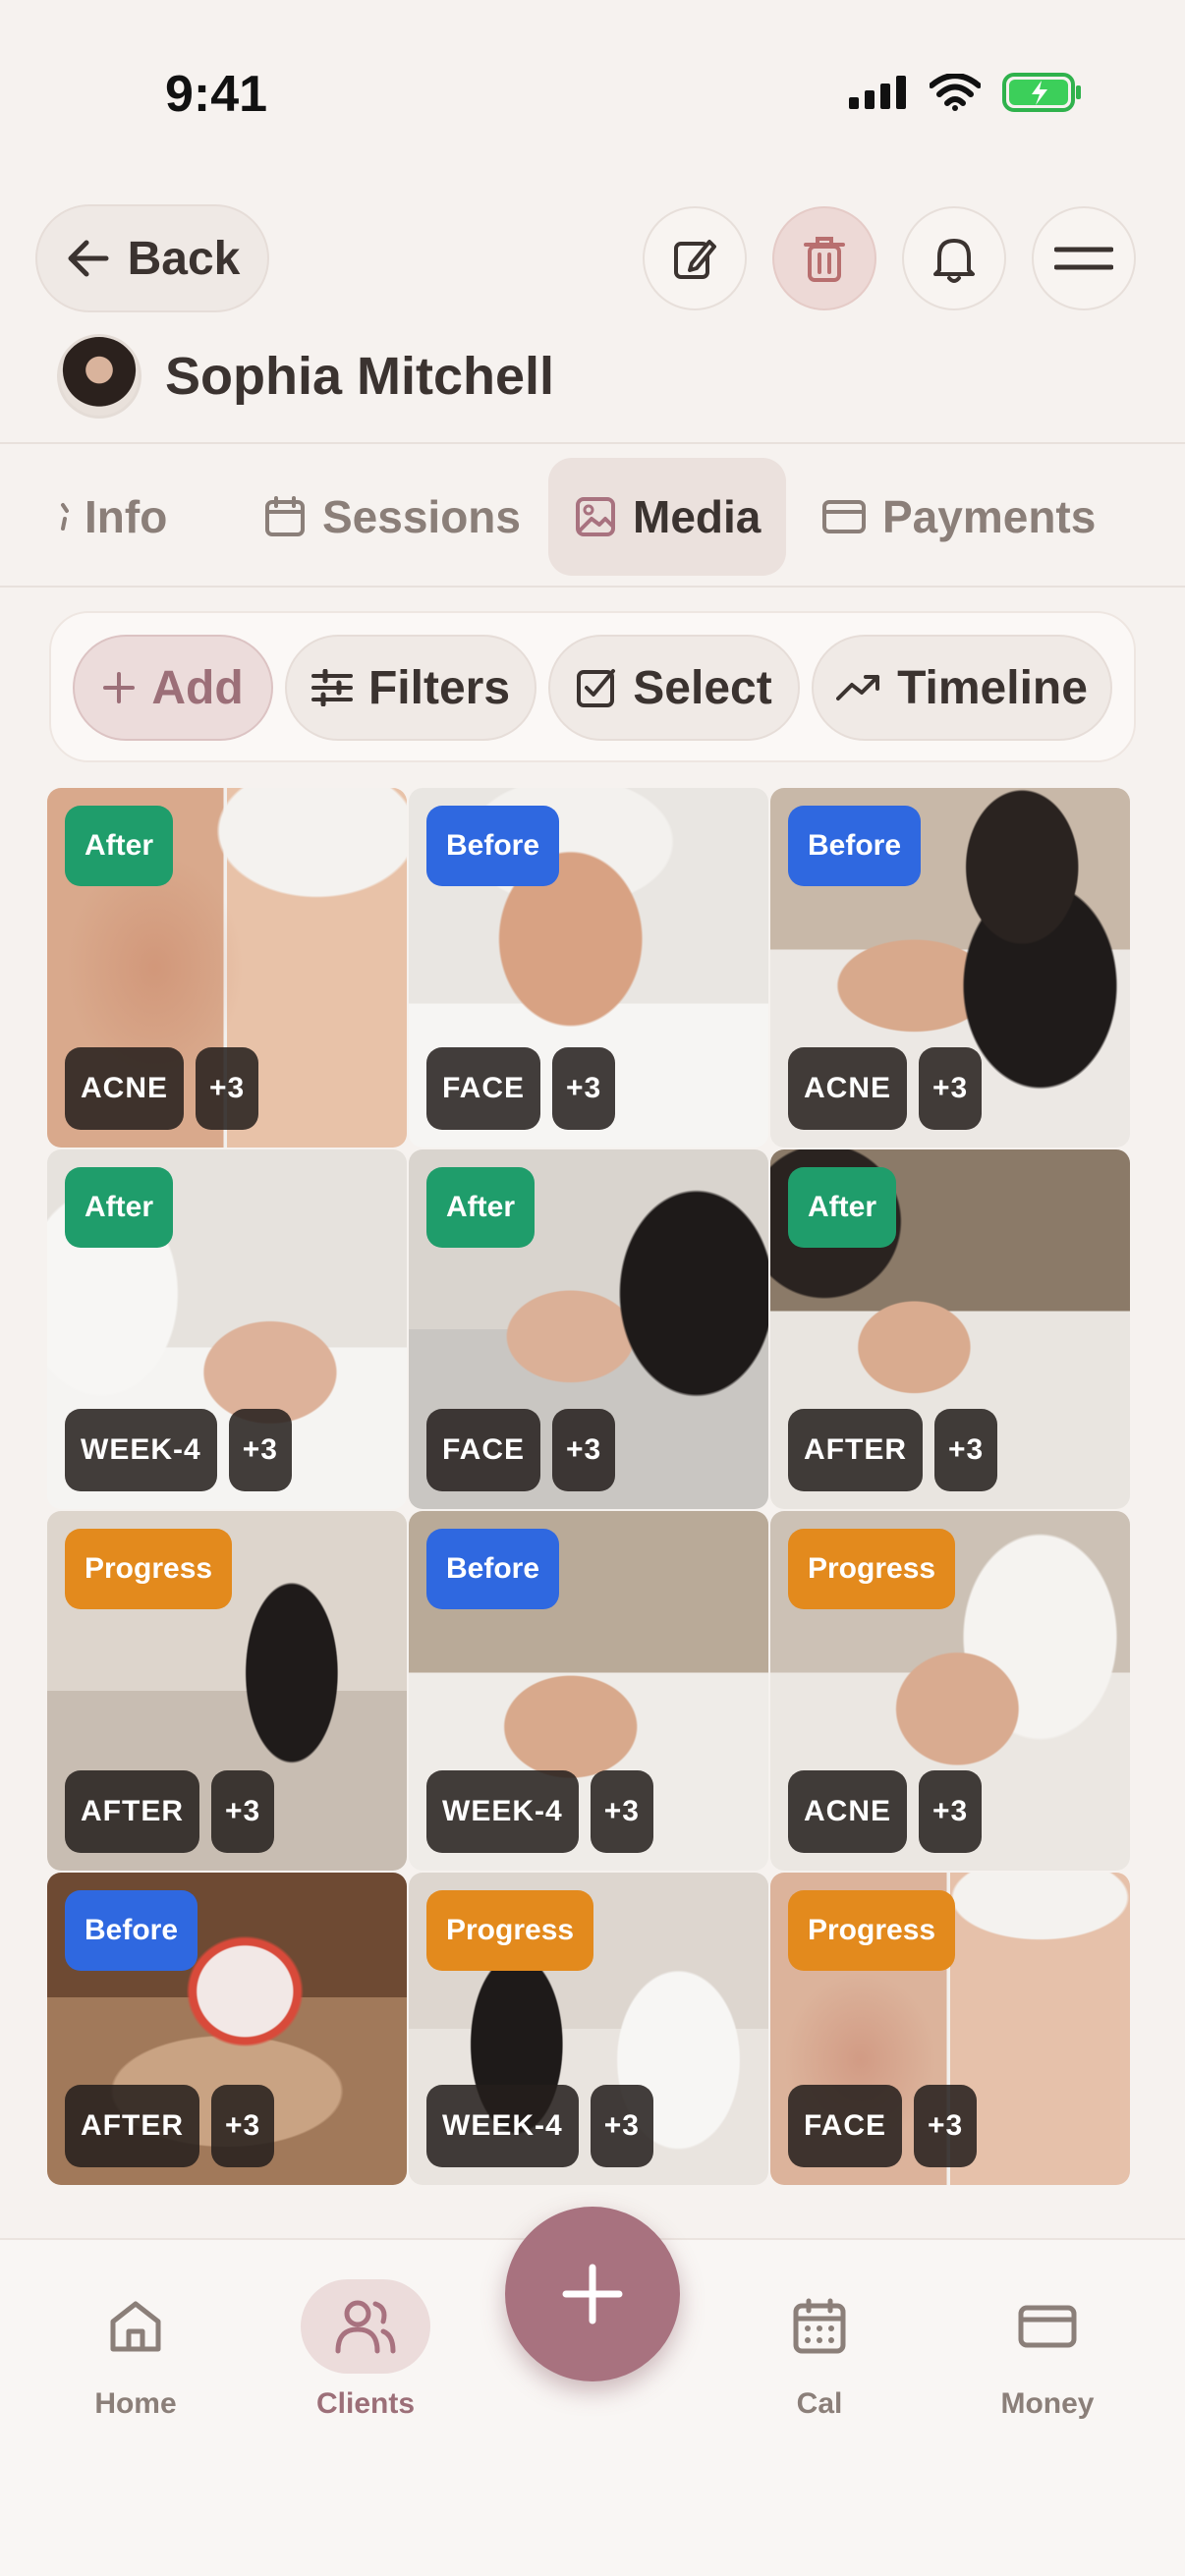  I want to click on nav-clients-label: Clients, so click(366, 2403).